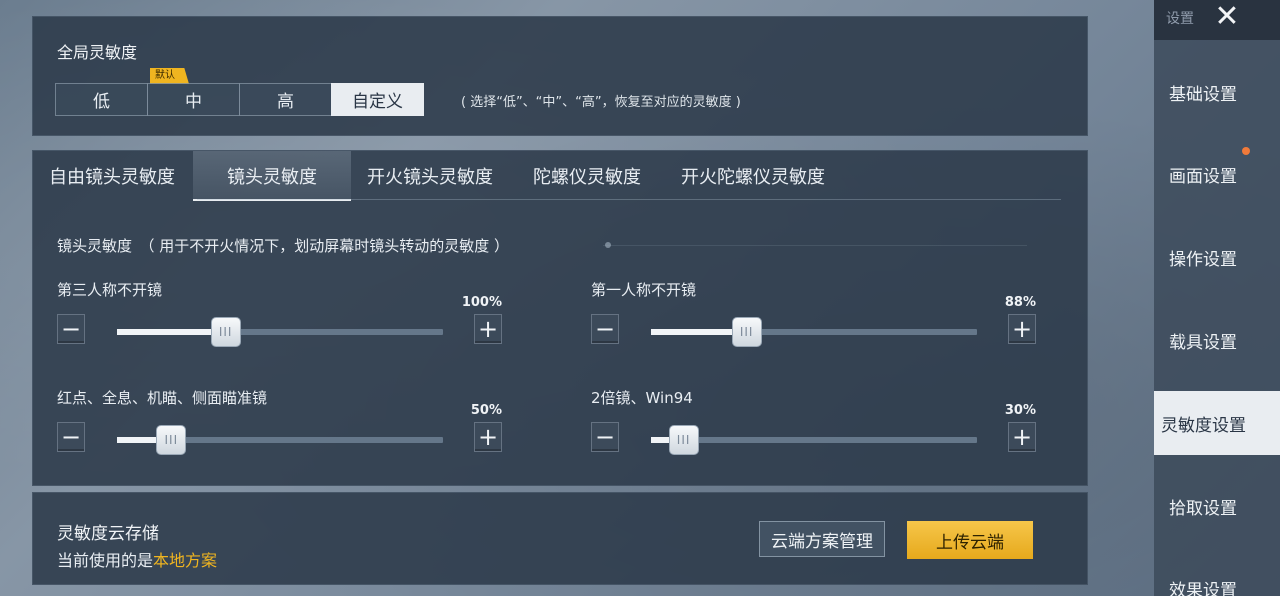 This screenshot has width=1280, height=596. I want to click on slider-2x-scope: 2倍镜、Win94 30% − III +, so click(813, 427).